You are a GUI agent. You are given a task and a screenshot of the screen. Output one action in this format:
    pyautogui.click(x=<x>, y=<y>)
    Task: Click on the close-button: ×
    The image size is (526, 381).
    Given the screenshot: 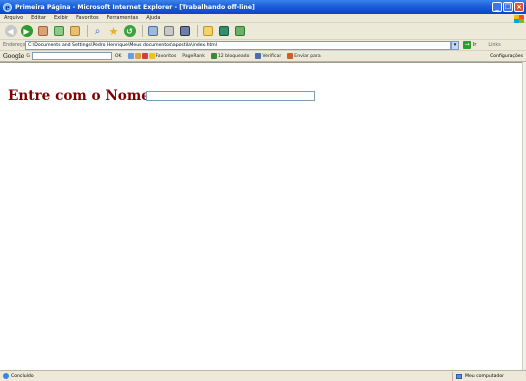 What is the action you would take?
    pyautogui.click(x=519, y=7)
    